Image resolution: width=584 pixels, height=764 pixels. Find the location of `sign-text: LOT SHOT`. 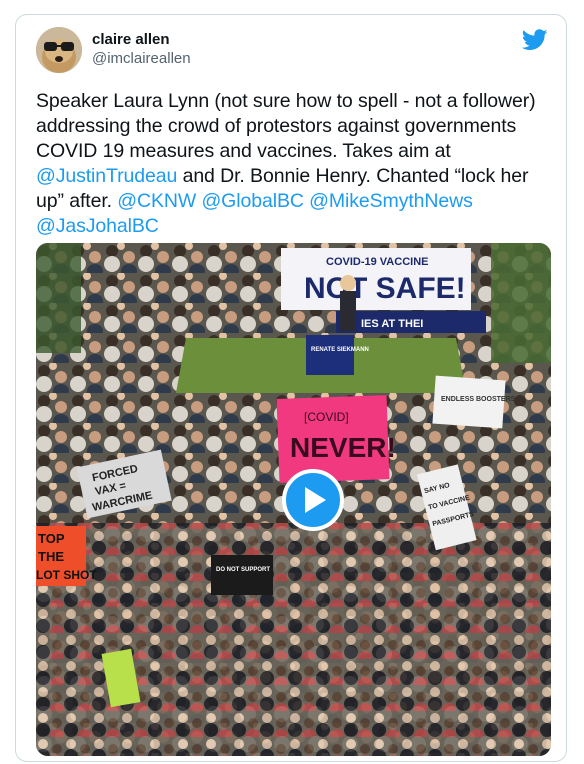

sign-text: LOT SHOT is located at coordinates (66, 575).